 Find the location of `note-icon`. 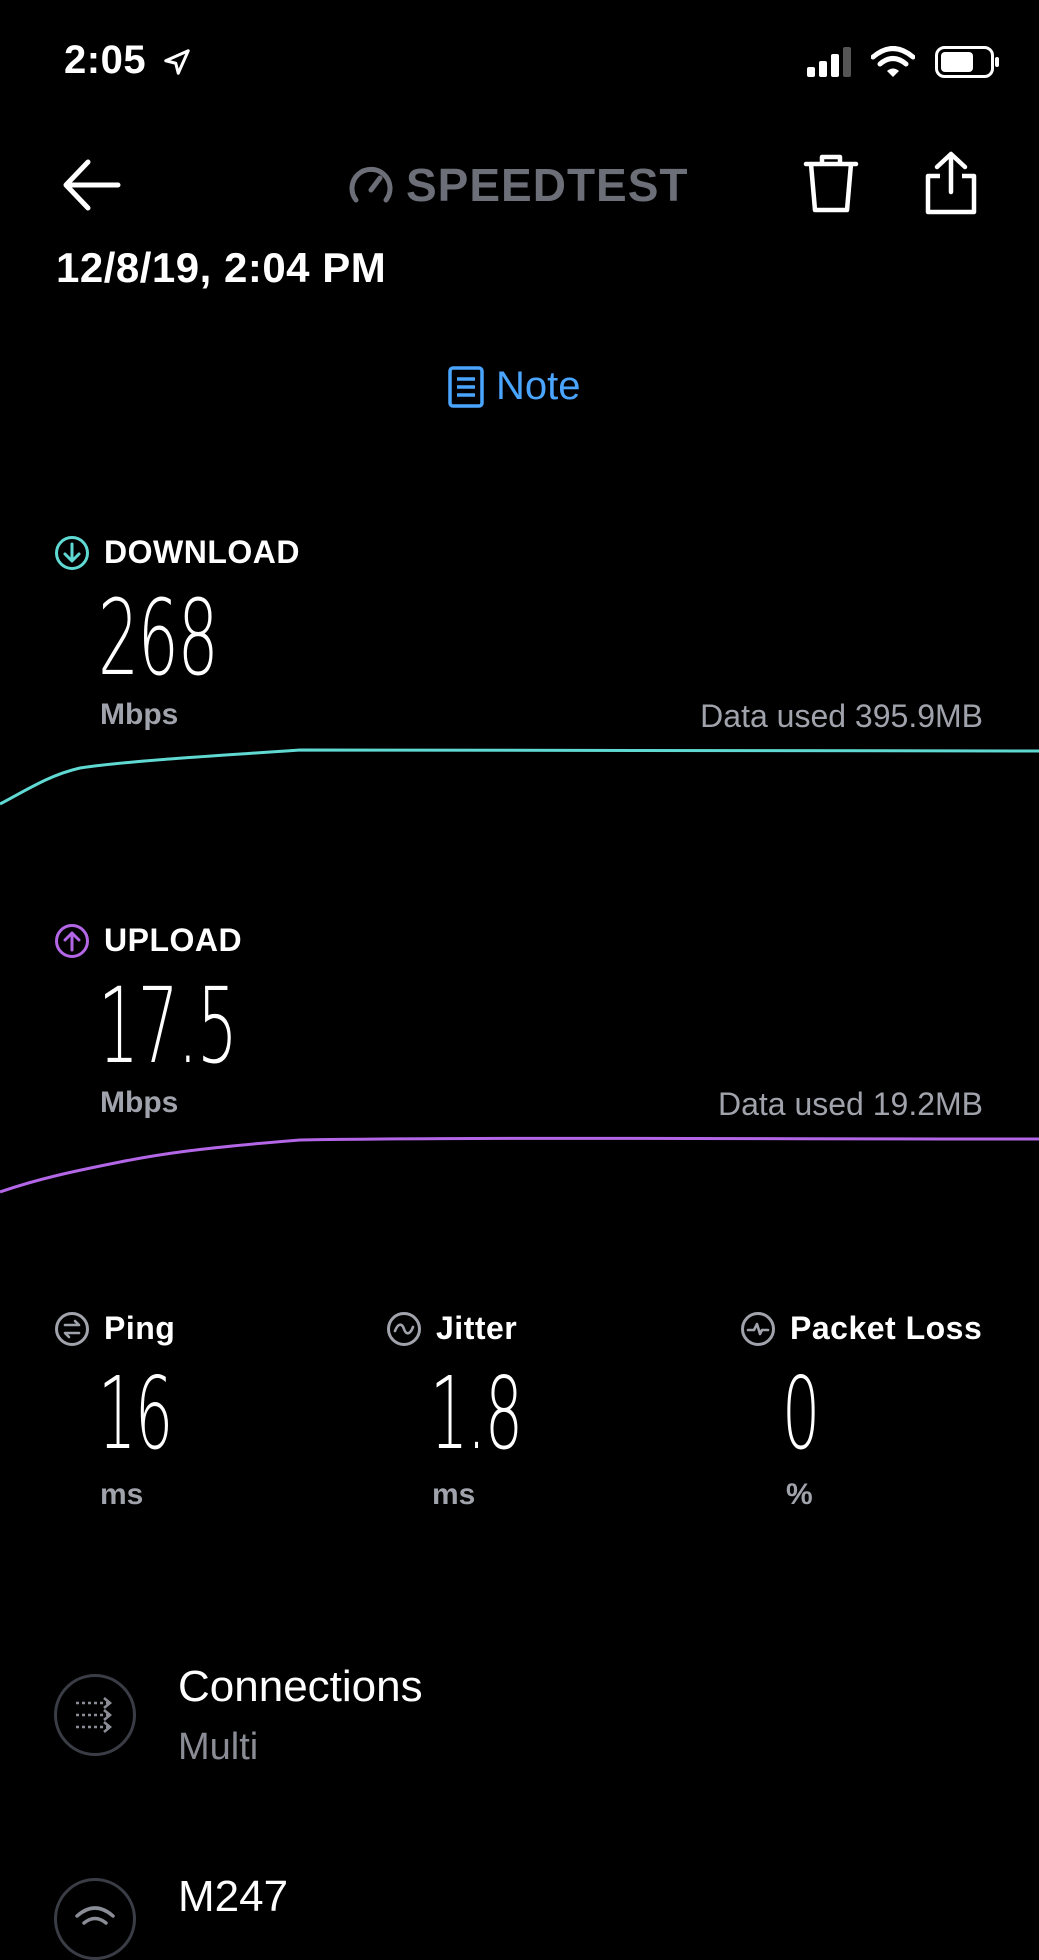

note-icon is located at coordinates (466, 386).